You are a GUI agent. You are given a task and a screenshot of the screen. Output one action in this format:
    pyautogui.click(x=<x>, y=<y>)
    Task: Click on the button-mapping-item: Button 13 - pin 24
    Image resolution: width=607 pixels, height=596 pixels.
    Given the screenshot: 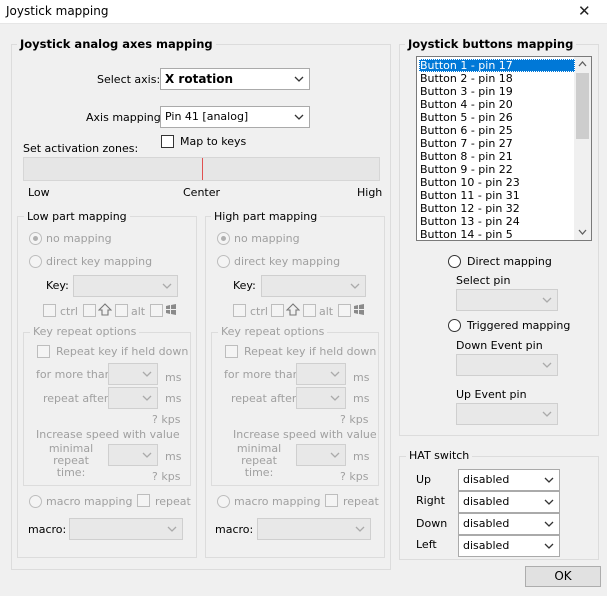 What is the action you would take?
    pyautogui.click(x=497, y=221)
    